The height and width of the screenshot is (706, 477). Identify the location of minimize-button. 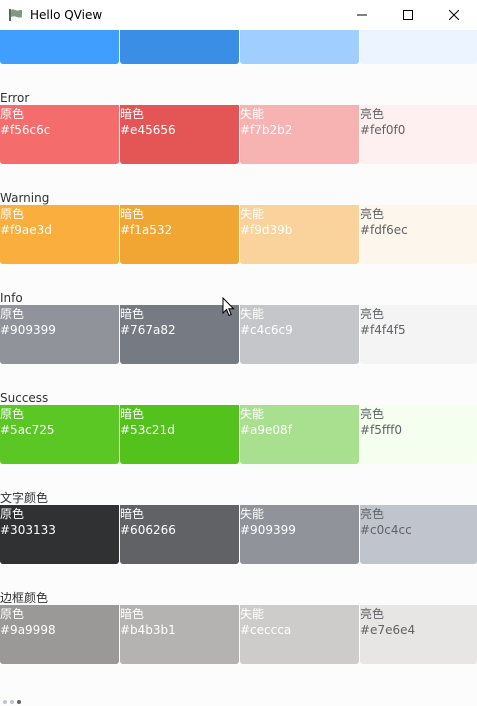
(362, 15).